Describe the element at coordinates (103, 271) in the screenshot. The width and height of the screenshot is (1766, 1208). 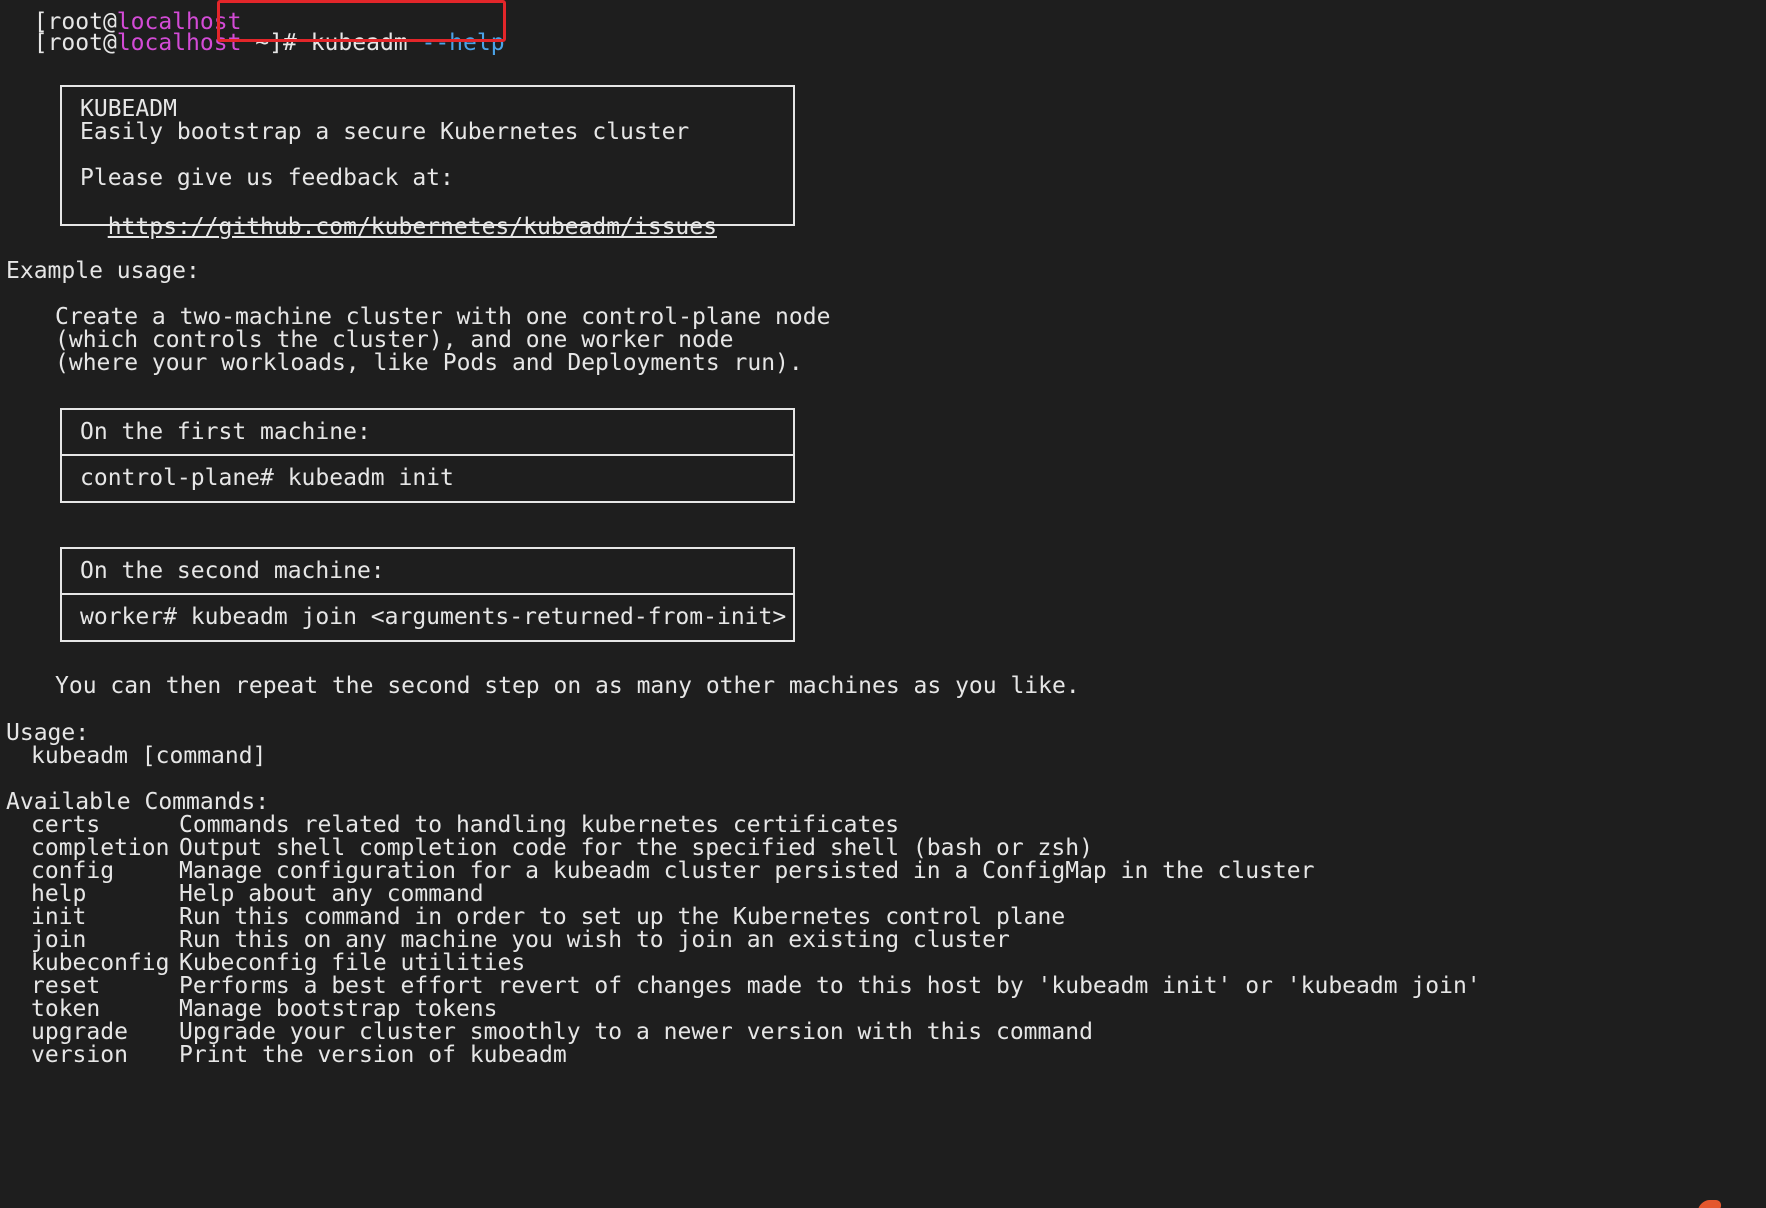
I see `example-heading: Example usage:` at that location.